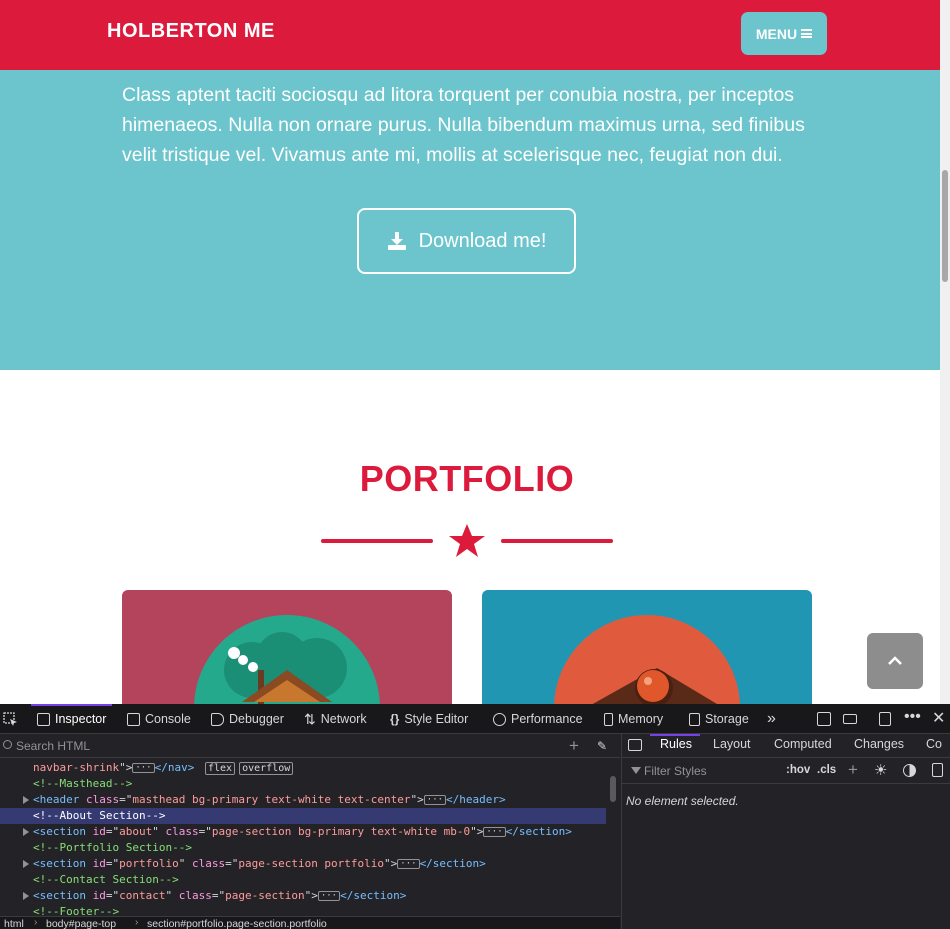 The height and width of the screenshot is (929, 950). What do you see at coordinates (217, 719) in the screenshot?
I see `debugger-icon` at bounding box center [217, 719].